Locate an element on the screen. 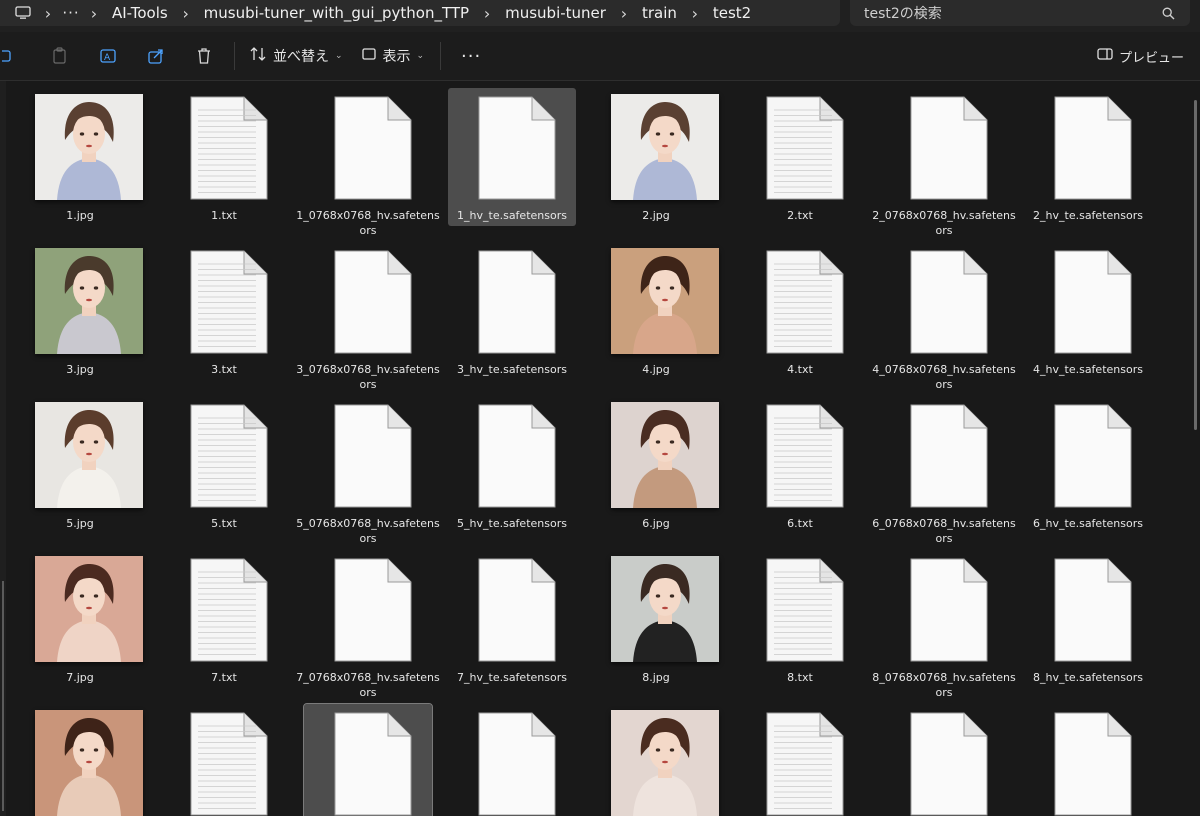 The width and height of the screenshot is (1200, 816). file-item: 5.jpg is located at coordinates (80, 465).